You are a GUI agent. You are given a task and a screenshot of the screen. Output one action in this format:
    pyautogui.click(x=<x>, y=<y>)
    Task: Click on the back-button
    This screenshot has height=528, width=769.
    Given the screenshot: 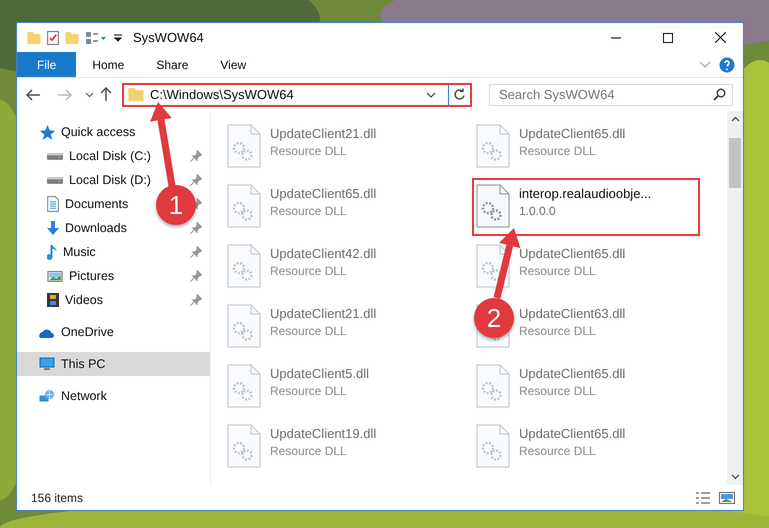 What is the action you would take?
    pyautogui.click(x=33, y=94)
    